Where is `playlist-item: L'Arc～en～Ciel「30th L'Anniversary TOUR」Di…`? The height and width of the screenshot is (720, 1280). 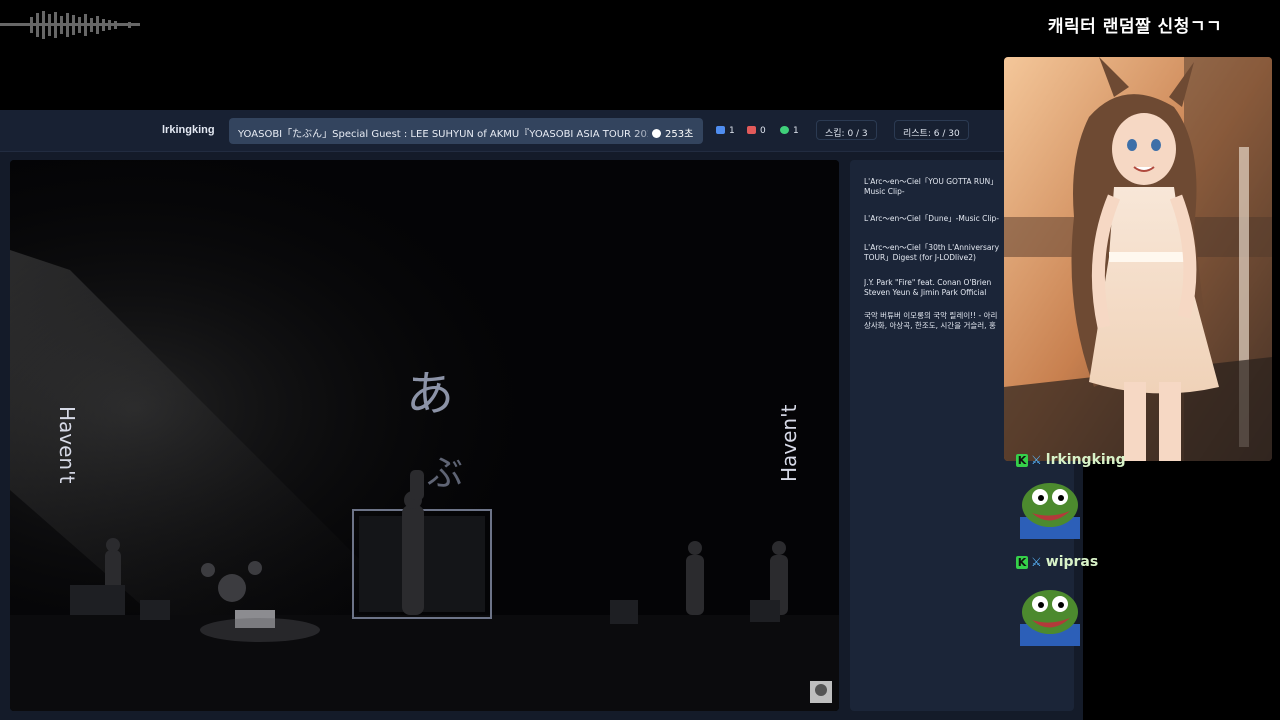
playlist-item: L'Arc～en～Ciel「30th L'Anniversary TOUR」Di… is located at coordinates (939, 253).